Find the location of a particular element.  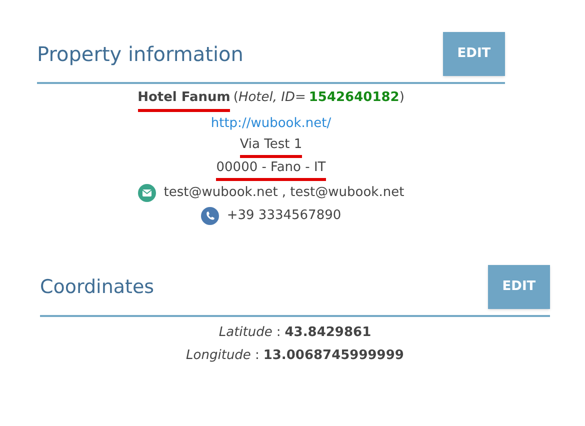

coordinate-label: Longitude is located at coordinates (218, 356).